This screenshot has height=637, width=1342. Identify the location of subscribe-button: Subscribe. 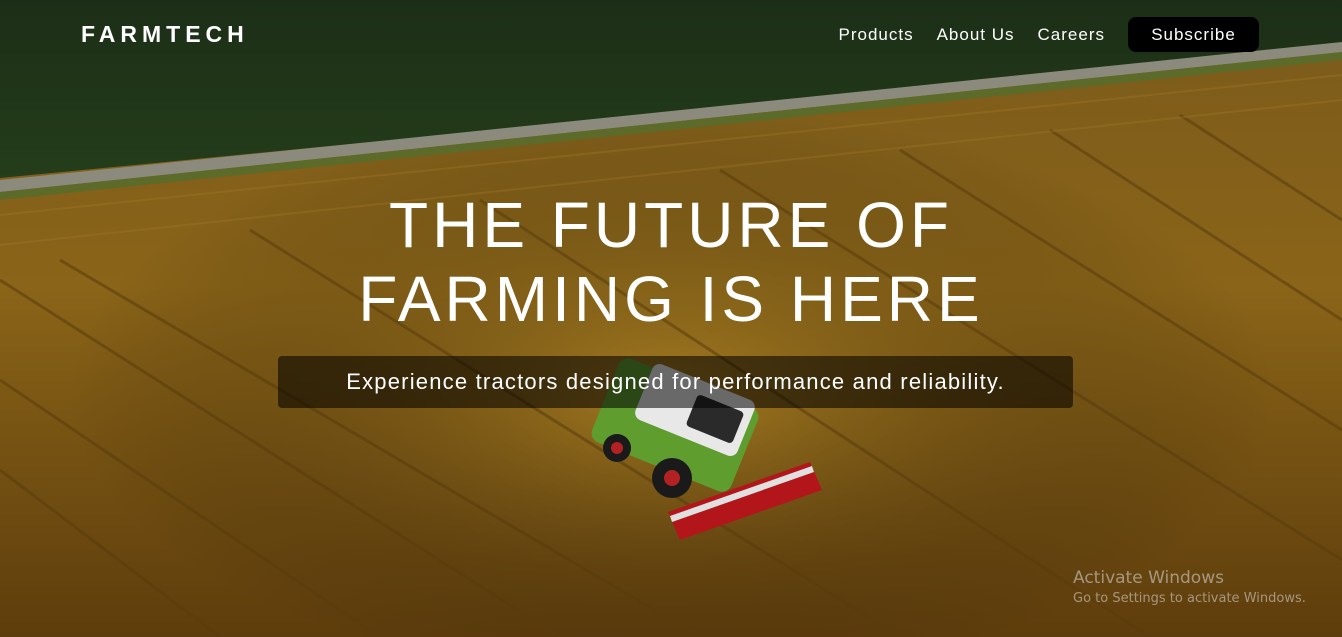
(1193, 34).